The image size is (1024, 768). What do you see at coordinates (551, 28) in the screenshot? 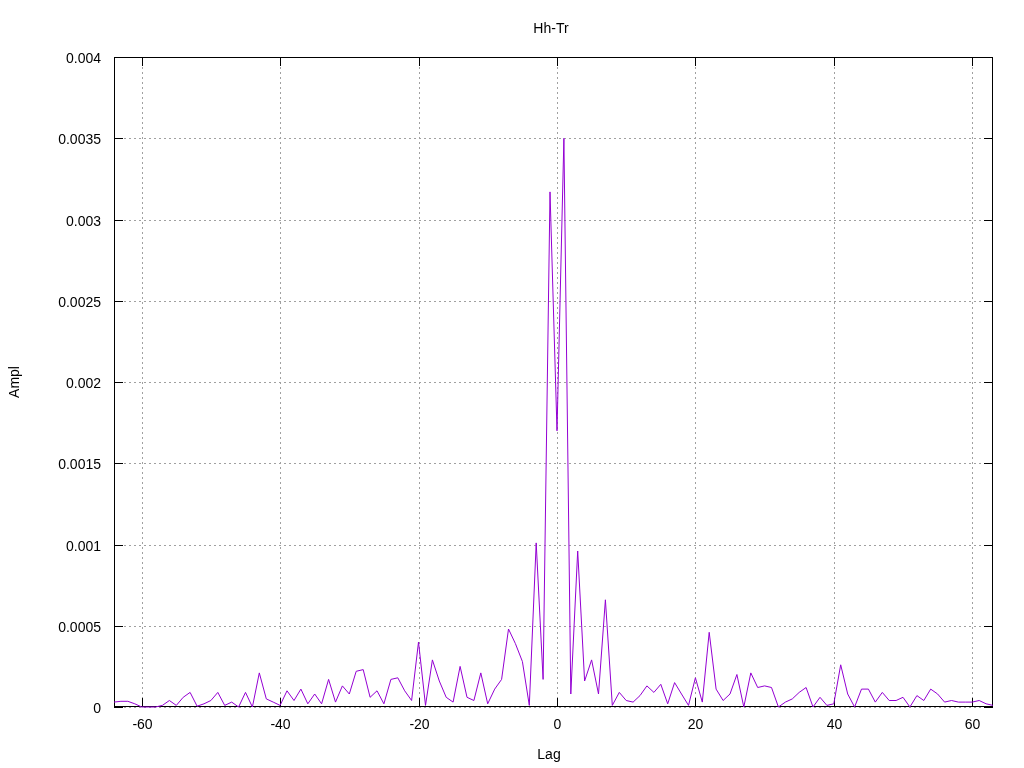
I see `chart-title: Hh-Tr` at bounding box center [551, 28].